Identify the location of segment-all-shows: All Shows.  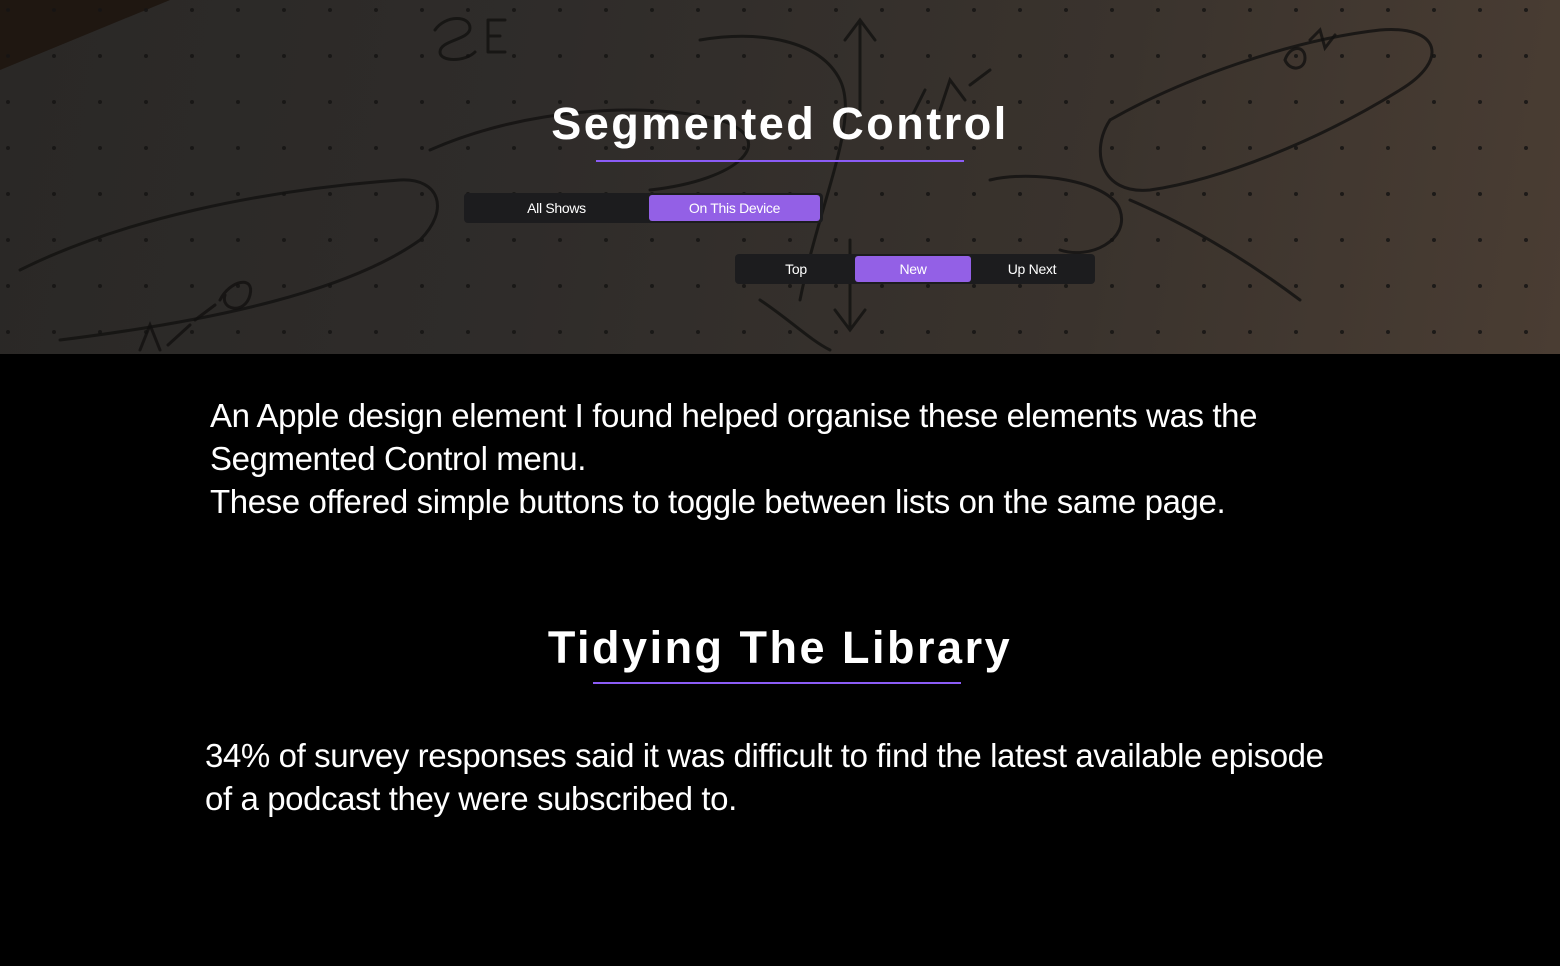
(556, 208).